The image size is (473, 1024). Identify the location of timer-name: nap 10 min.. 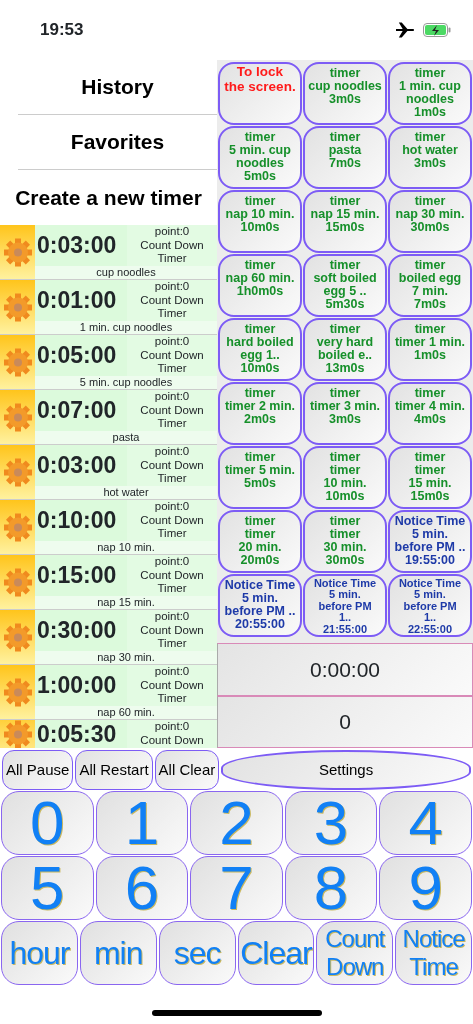
(126, 547).